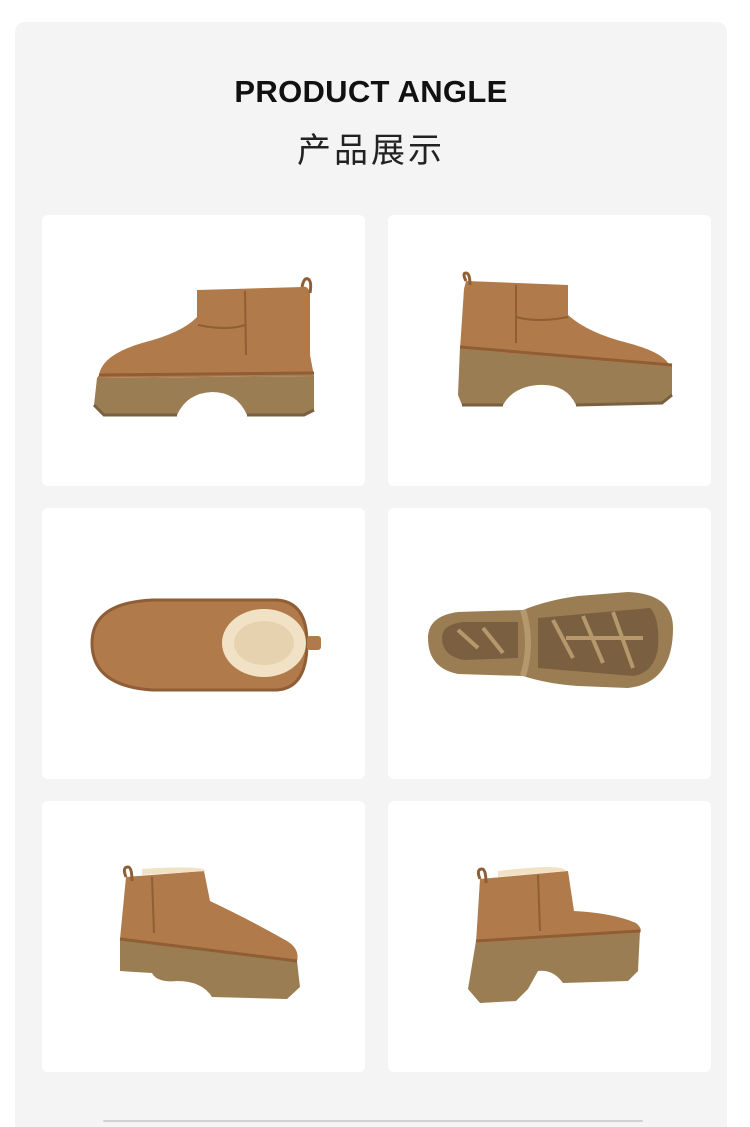  I want to click on section-title-english: PRODUCT ANGLE, so click(371, 91).